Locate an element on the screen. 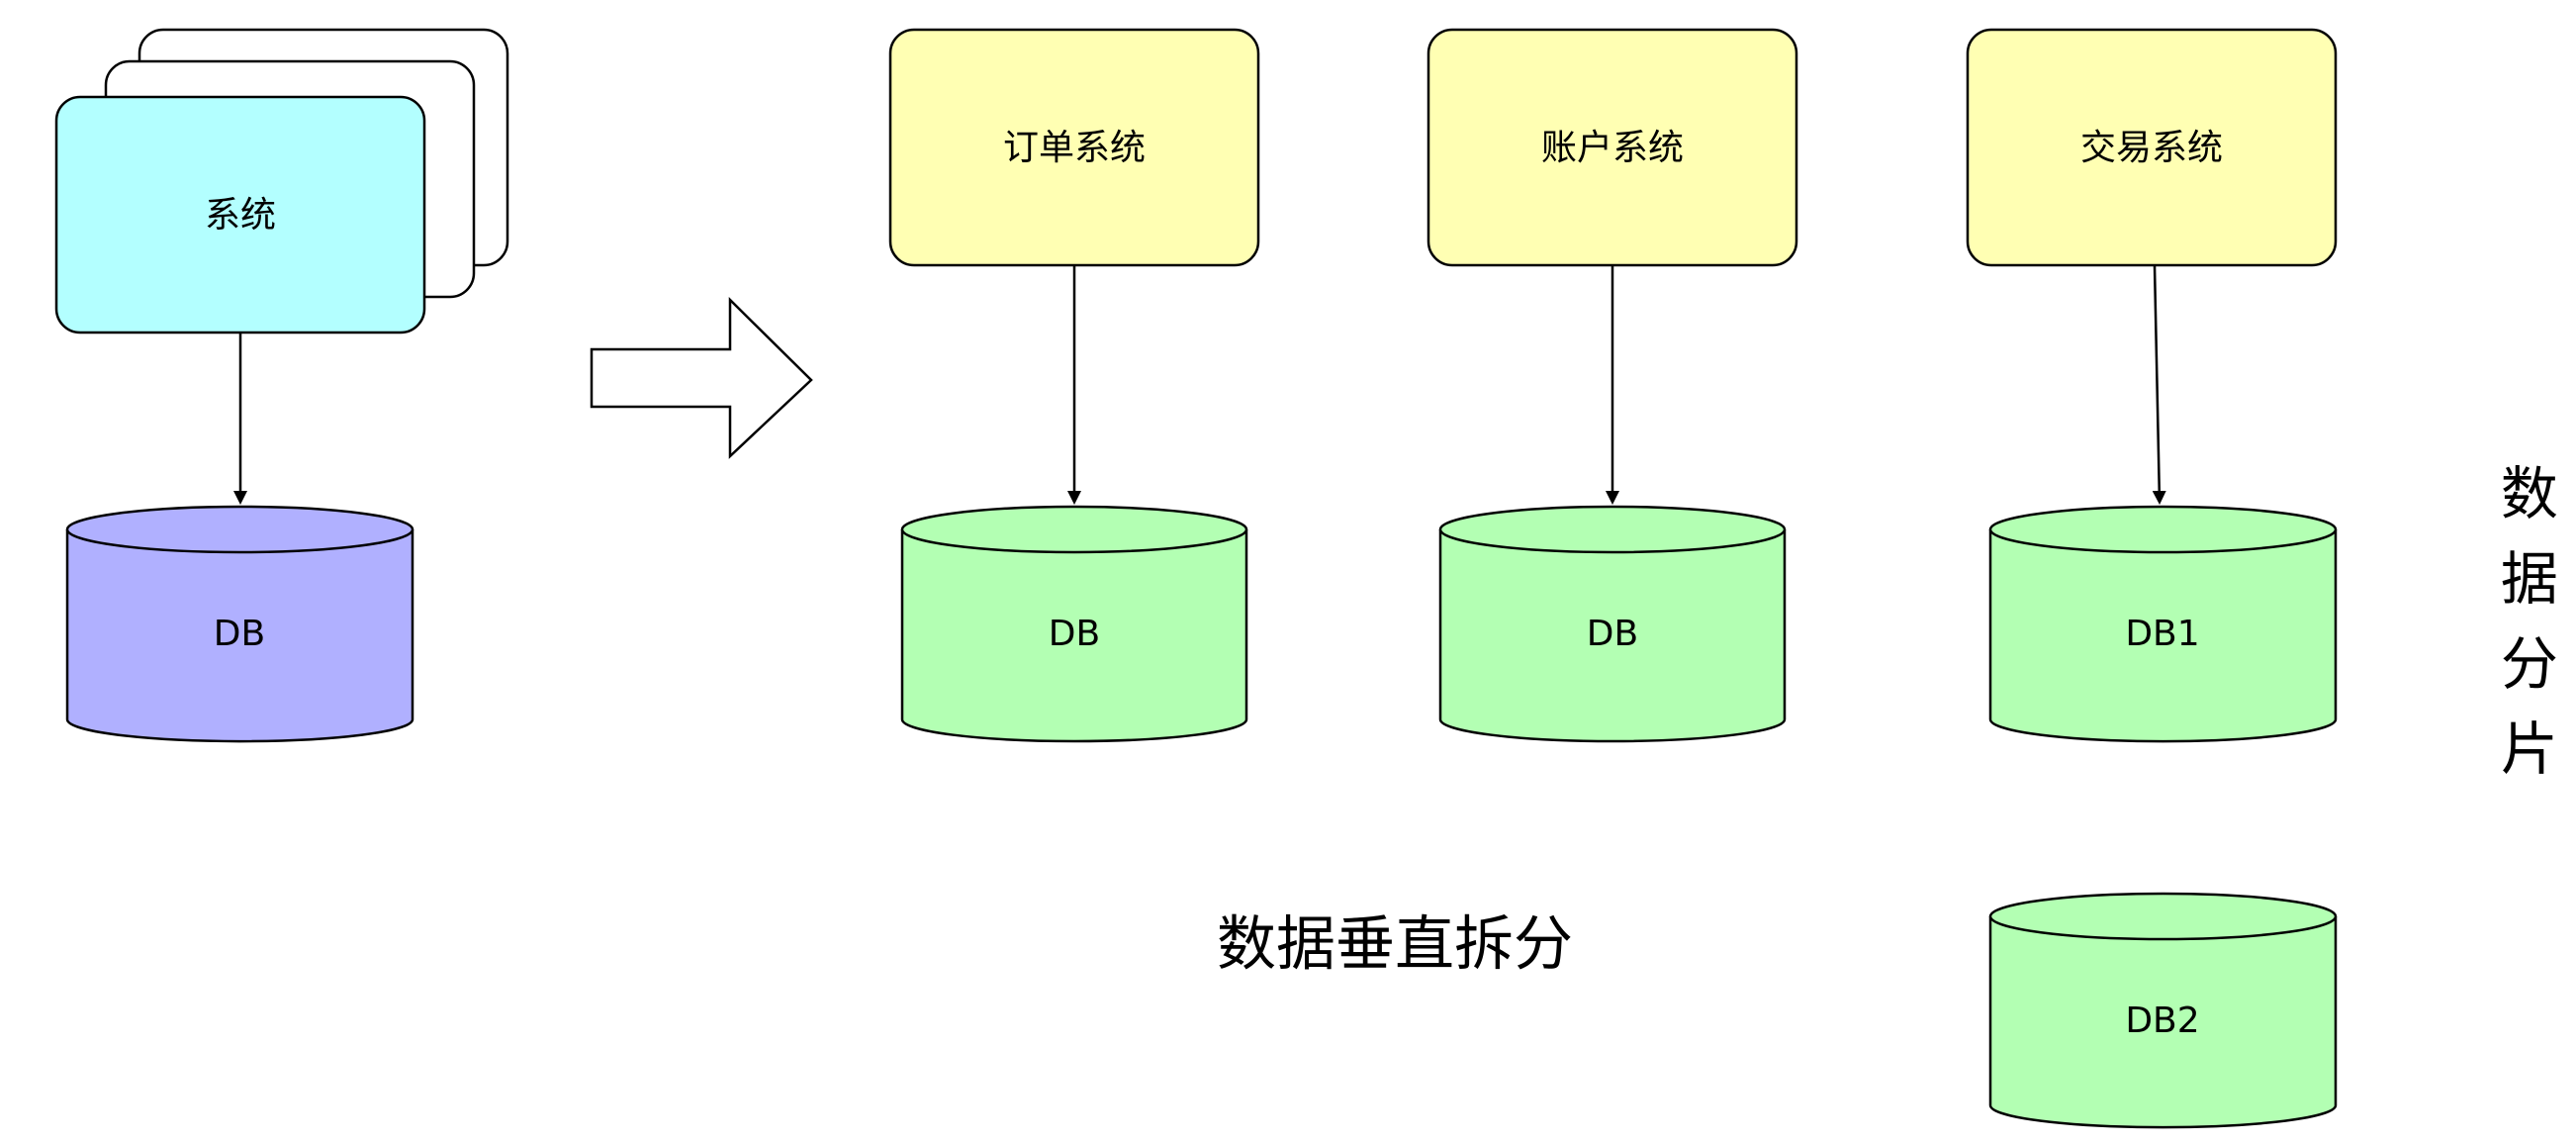  account-db-cylinder: DB is located at coordinates (1612, 624).